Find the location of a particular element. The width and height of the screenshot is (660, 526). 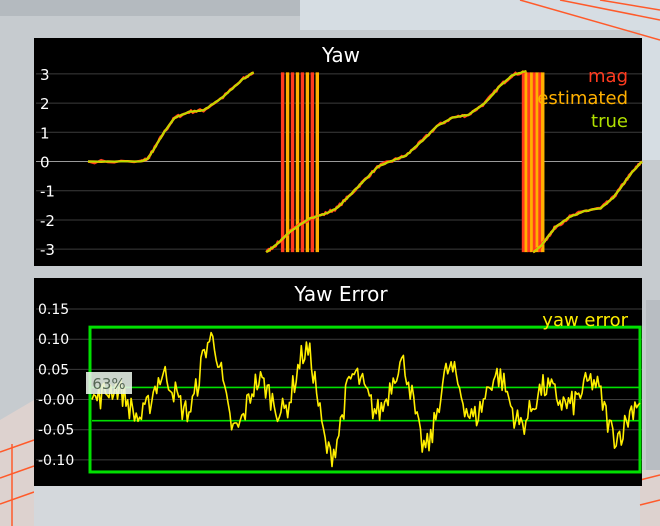

legend-entry-estimated: estimated is located at coordinates (582, 98).